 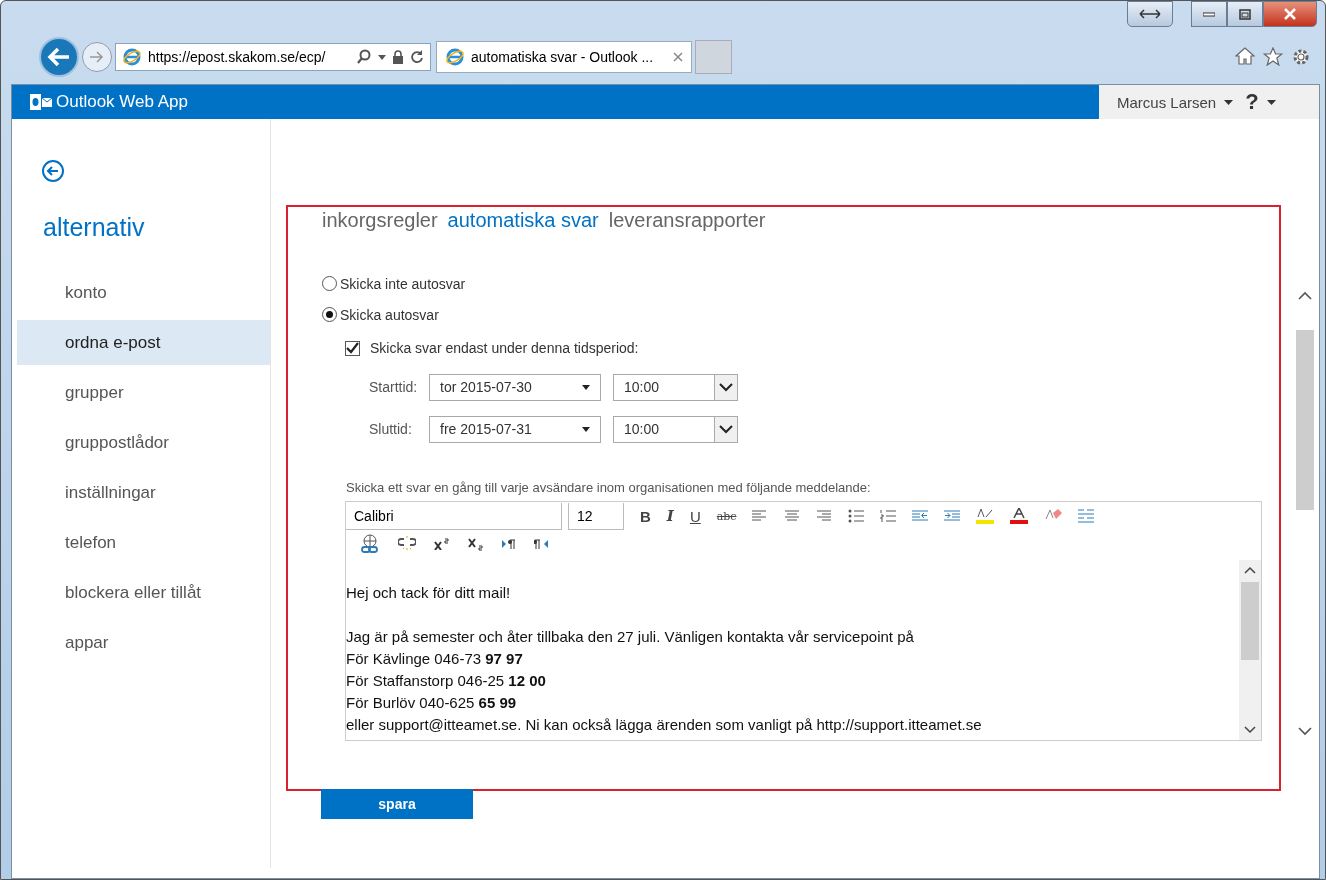 I want to click on left-to-right-icon, so click(x=509, y=544).